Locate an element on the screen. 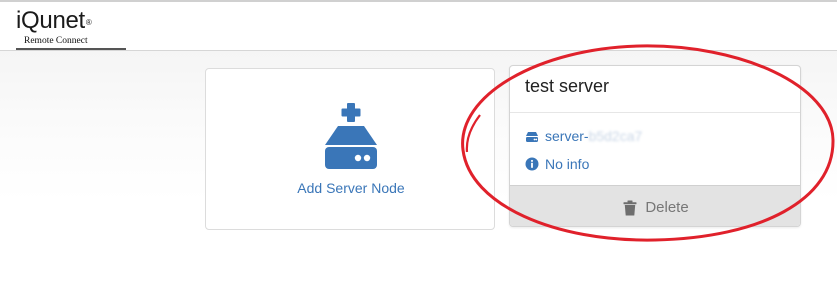 This screenshot has height=296, width=837. registered-mark: ® is located at coordinates (88, 22).